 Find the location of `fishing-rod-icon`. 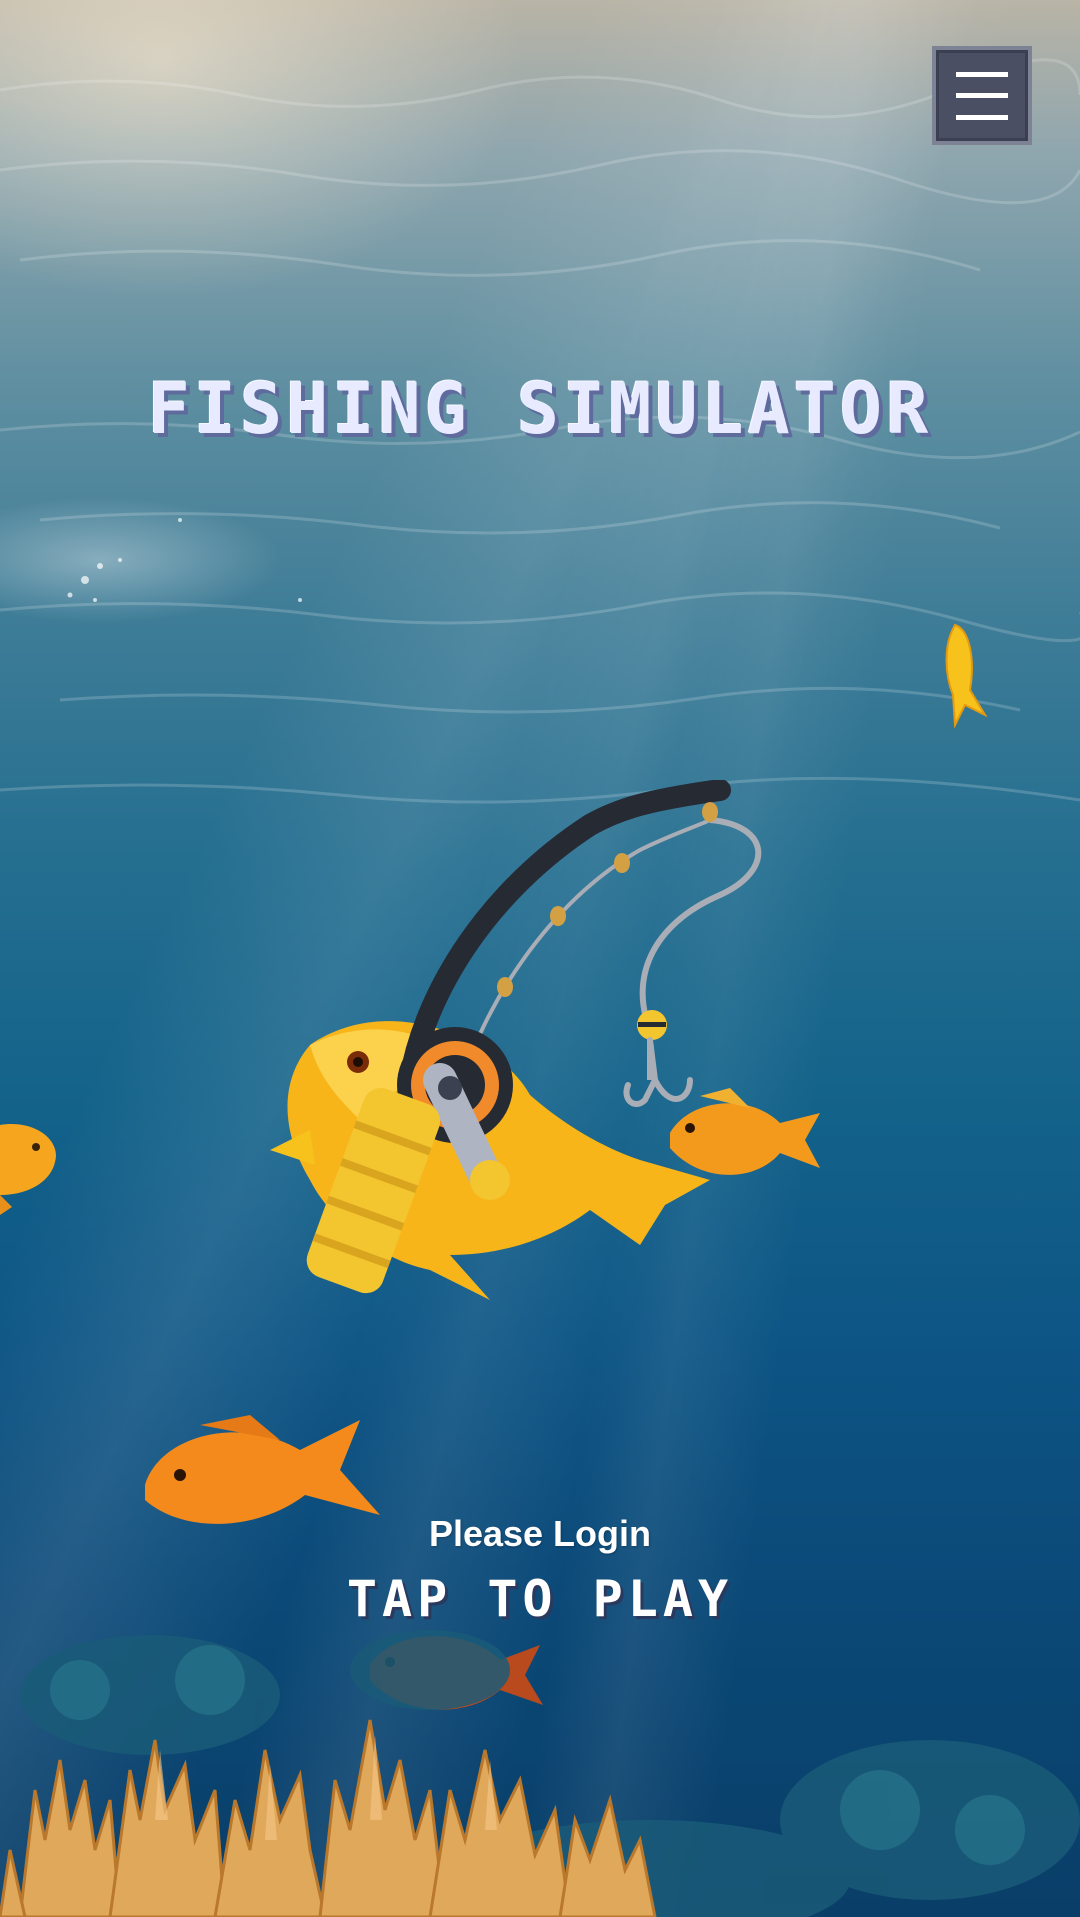

fishing-rod-icon is located at coordinates (534, 1037).